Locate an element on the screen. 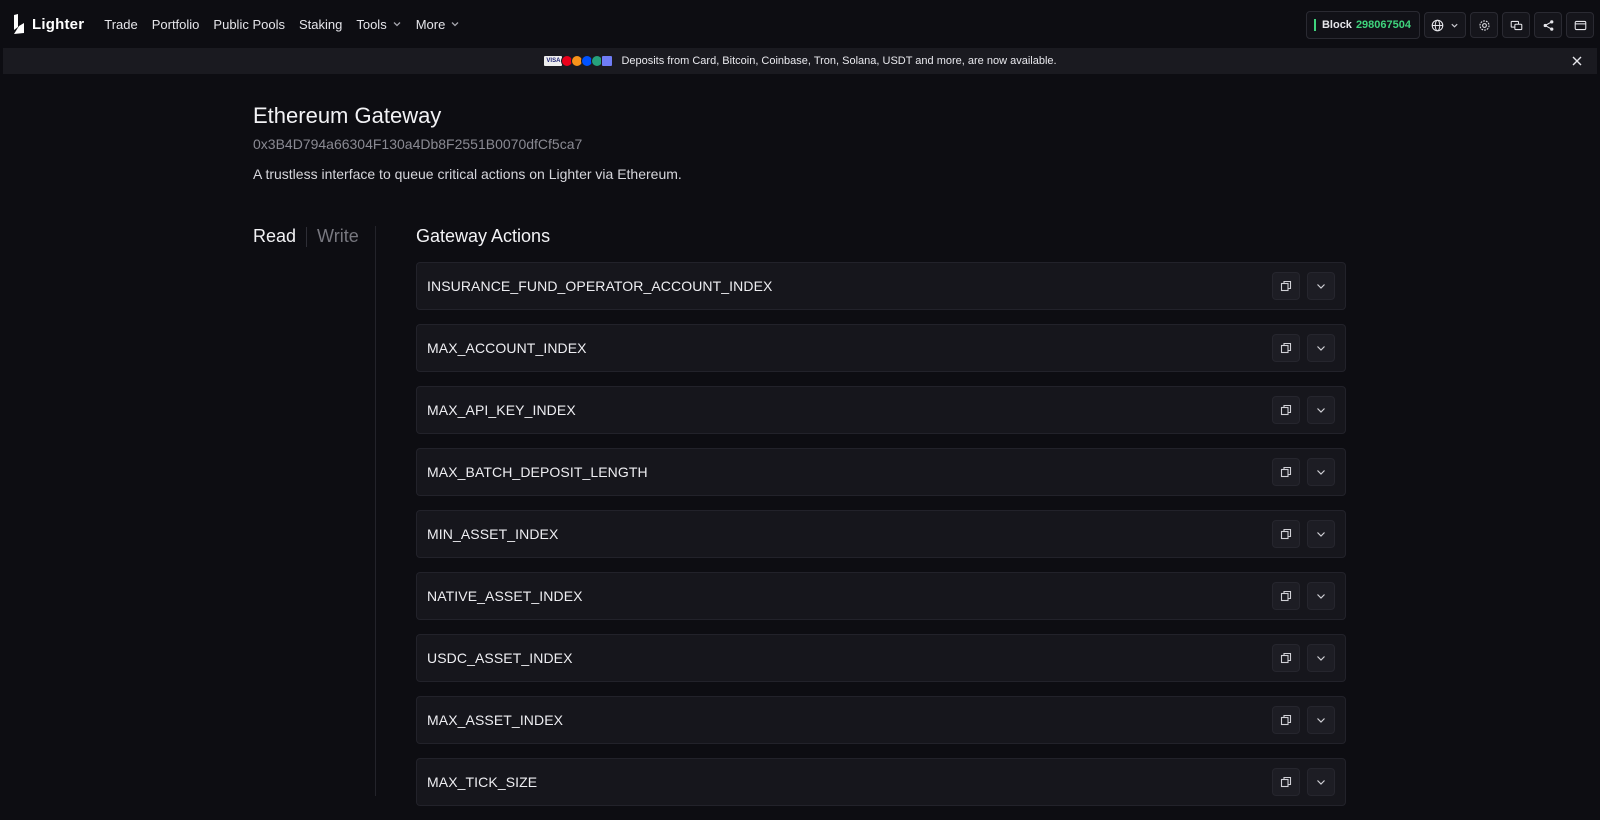 The height and width of the screenshot is (820, 1600). block-status-indicator is located at coordinates (1314, 25).